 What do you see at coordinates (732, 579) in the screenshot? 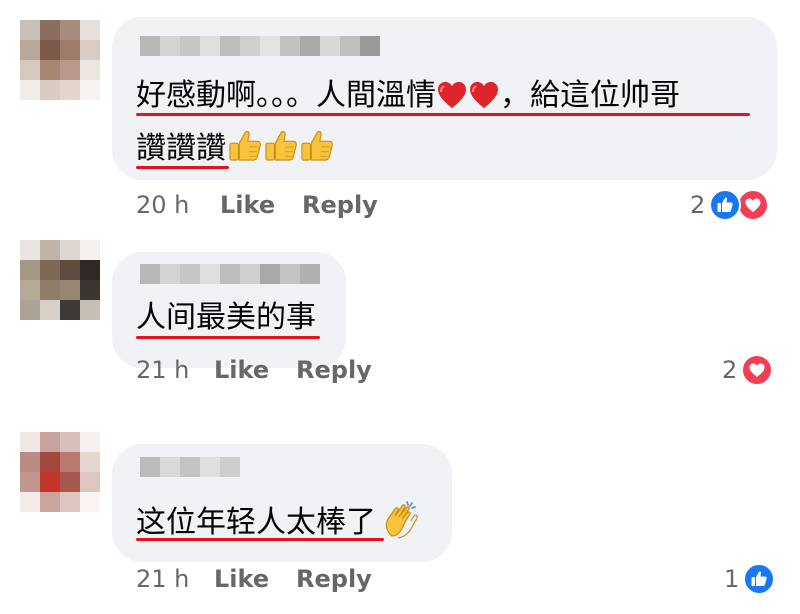
I see `reaction-count: 1` at bounding box center [732, 579].